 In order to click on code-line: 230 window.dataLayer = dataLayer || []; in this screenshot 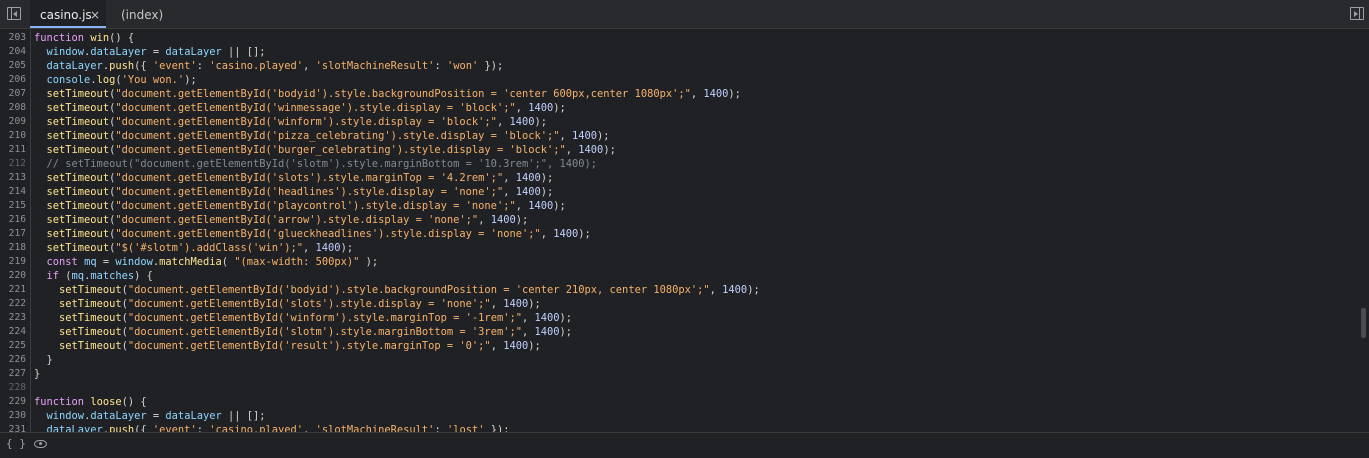, I will do `click(680, 416)`.